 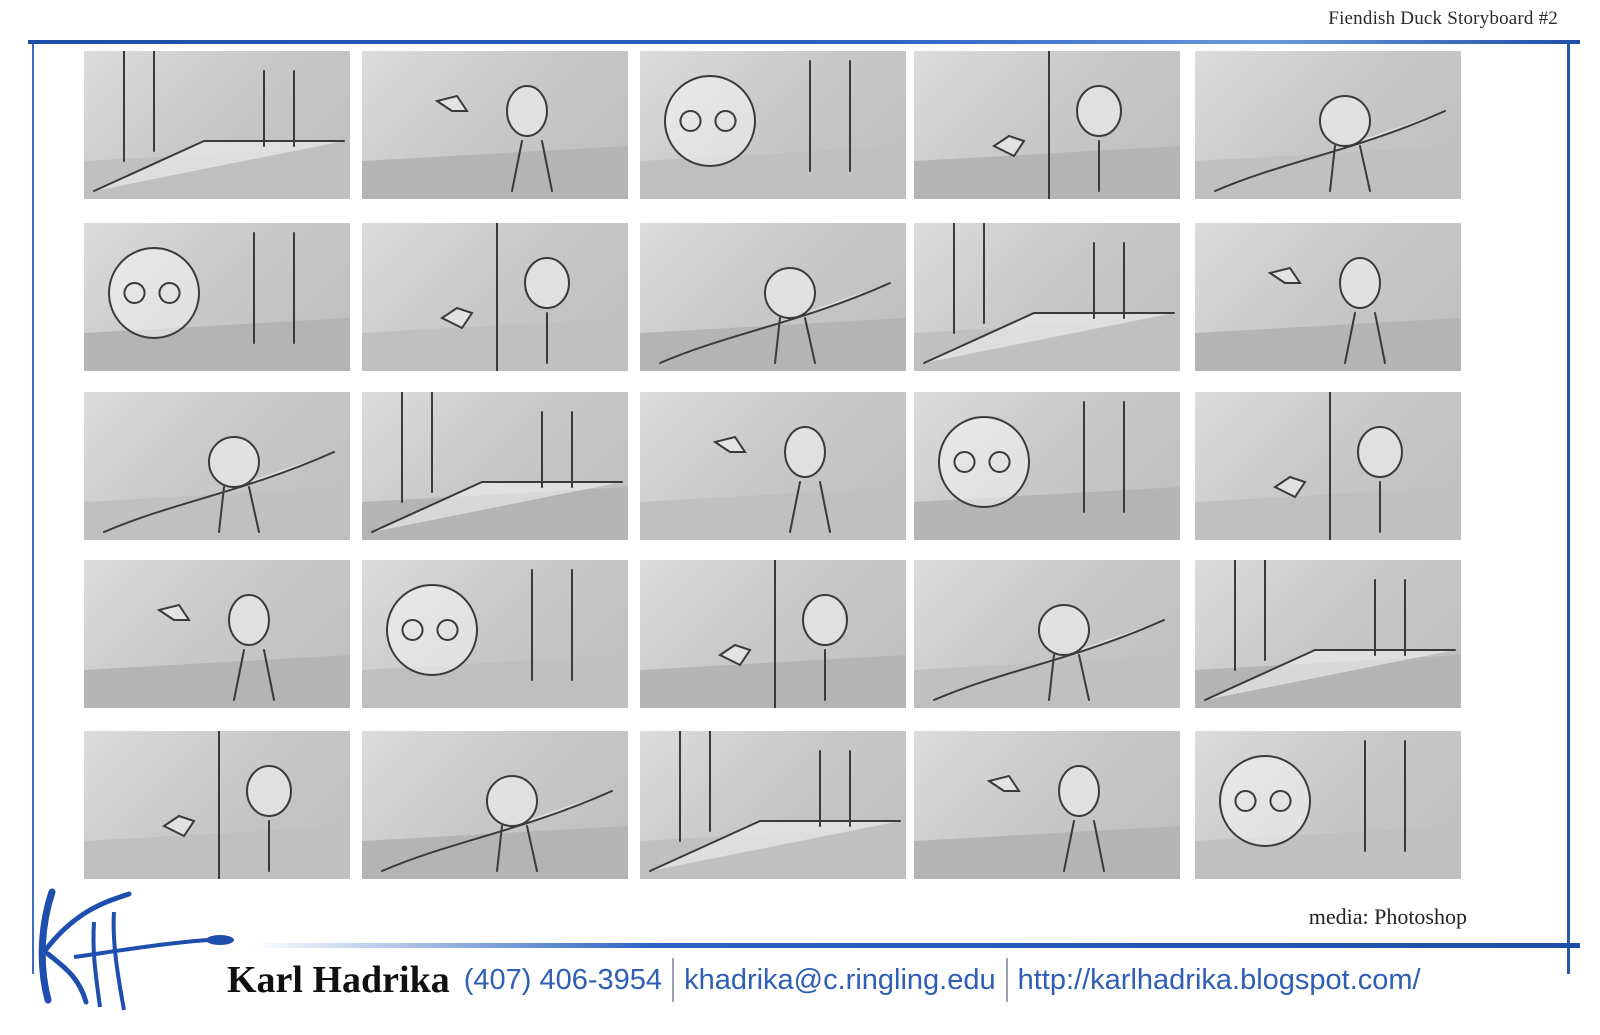 I want to click on storyboard-panel-corn-scatter, so click(x=217, y=805).